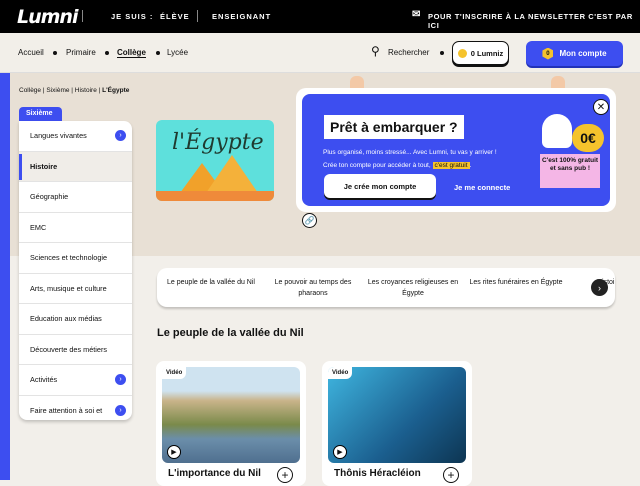 The width and height of the screenshot is (640, 486). I want to click on ghost-mascot-icon, so click(557, 131).